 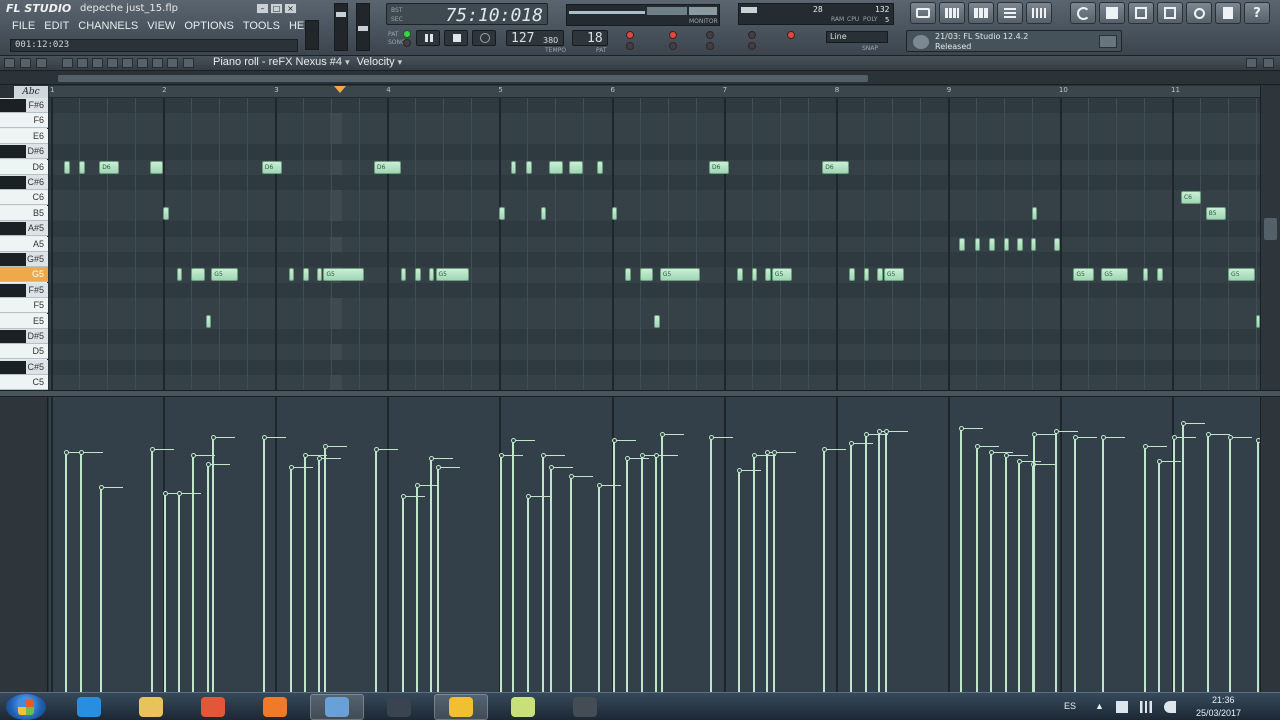 I want to click on record-button, so click(x=484, y=38).